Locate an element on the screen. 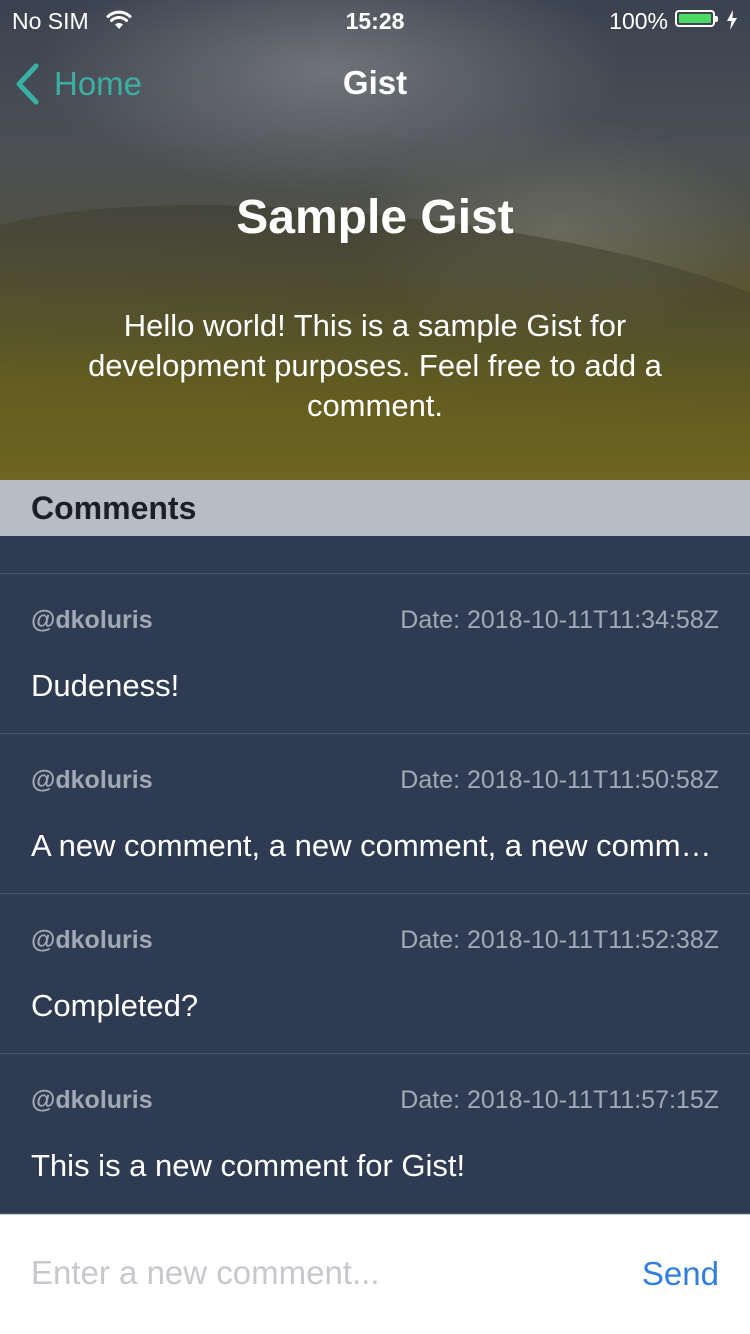 Image resolution: width=750 pixels, height=1334 pixels. send-button: Send is located at coordinates (680, 1274).